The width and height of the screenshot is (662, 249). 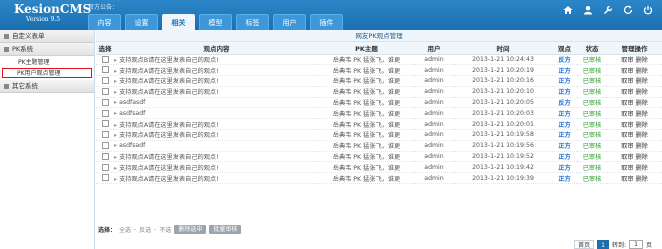 I want to click on tab-model: 模型, so click(x=215, y=22).